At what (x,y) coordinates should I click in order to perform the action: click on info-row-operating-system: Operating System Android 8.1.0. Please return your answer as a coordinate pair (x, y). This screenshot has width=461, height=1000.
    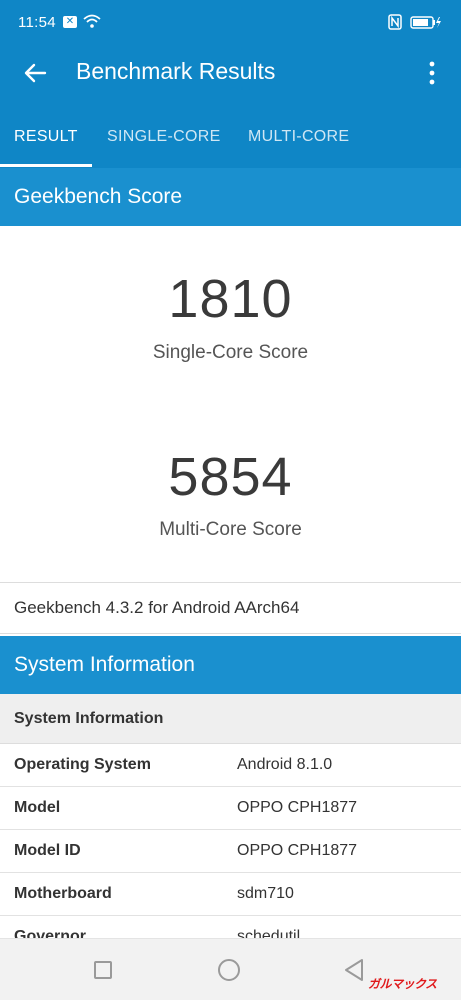
    Looking at the image, I should click on (230, 765).